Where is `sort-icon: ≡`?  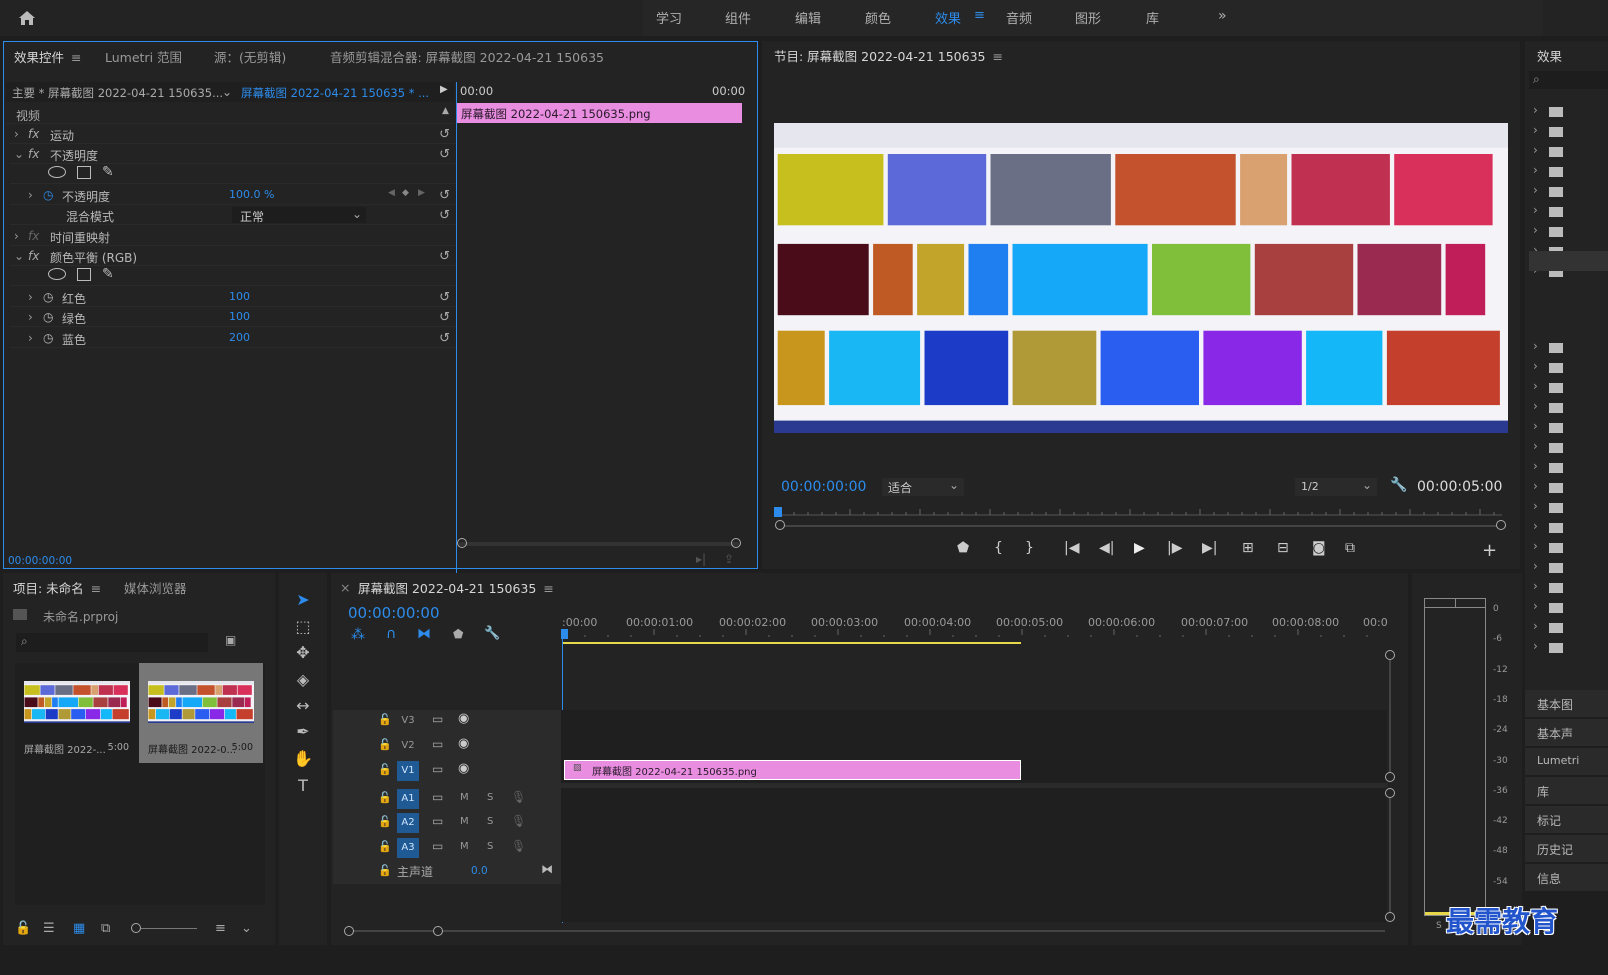 sort-icon: ≡ is located at coordinates (220, 928).